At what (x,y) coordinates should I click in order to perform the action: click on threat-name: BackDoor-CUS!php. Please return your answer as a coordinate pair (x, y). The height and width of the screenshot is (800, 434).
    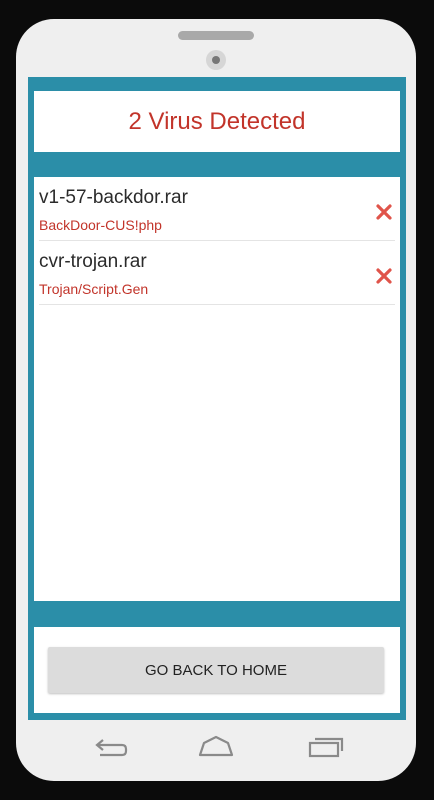
    Looking at the image, I should click on (100, 225).